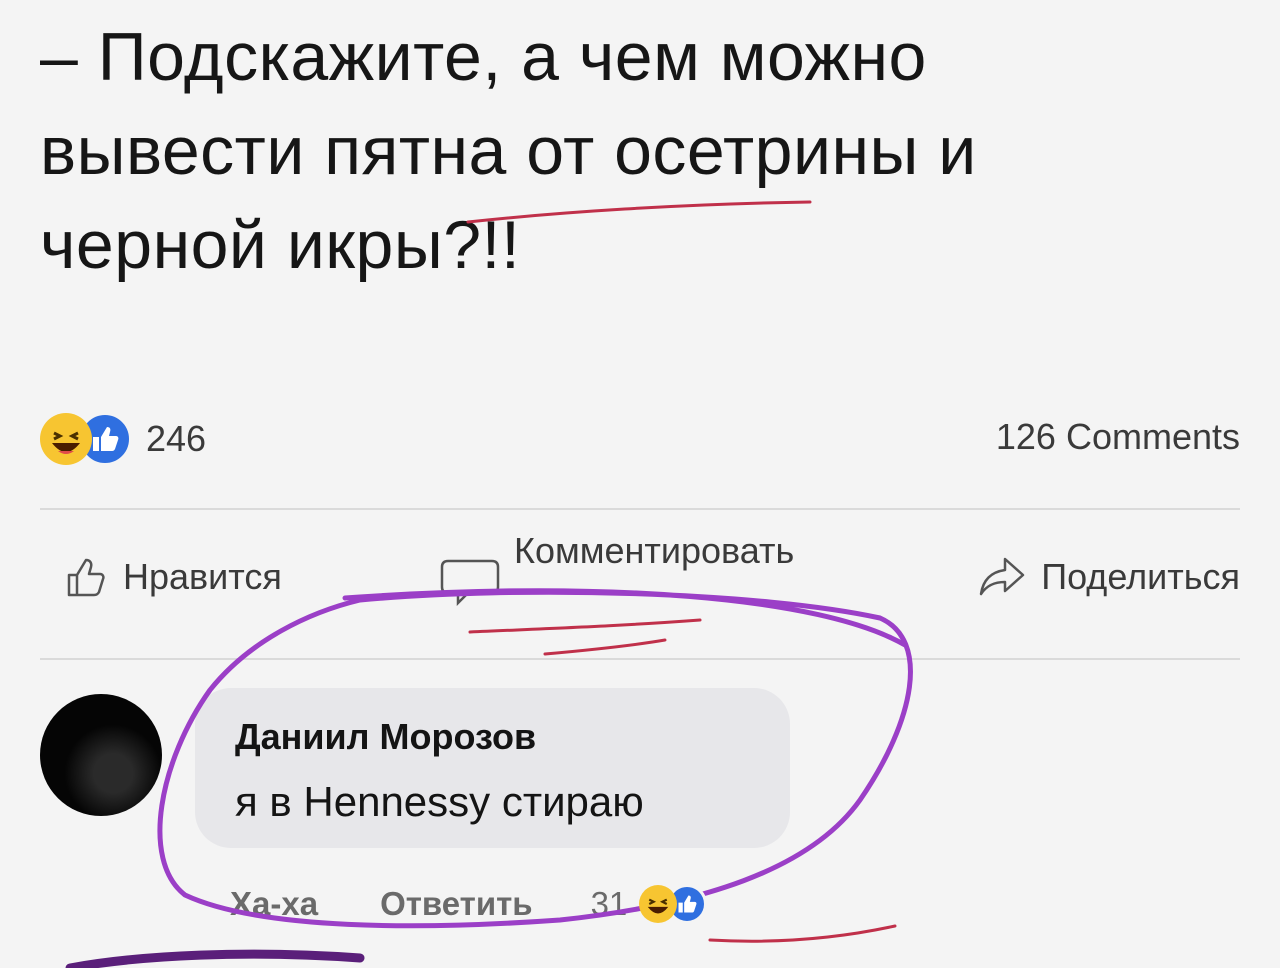 The width and height of the screenshot is (1280, 968). What do you see at coordinates (492, 768) in the screenshot?
I see `comment-bubble: Даниил Морозов я в Hennessy стираю` at bounding box center [492, 768].